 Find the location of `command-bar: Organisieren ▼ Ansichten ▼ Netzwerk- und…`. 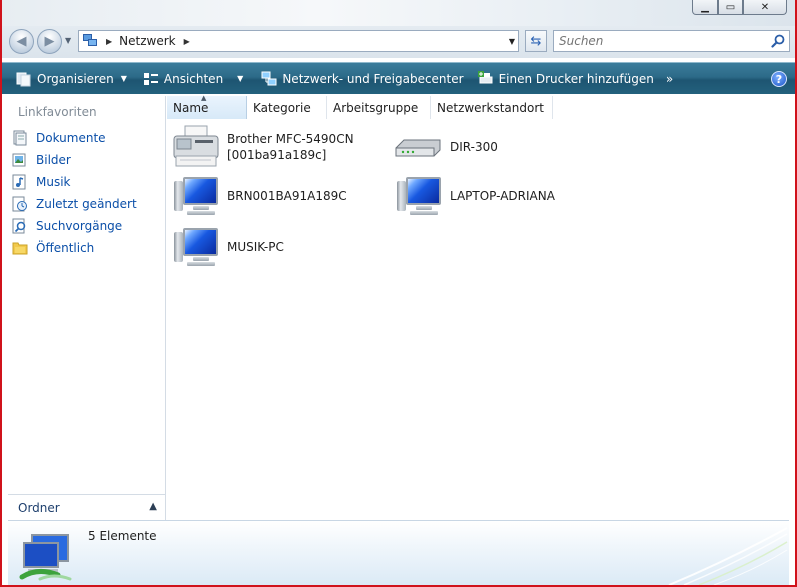

command-bar: Organisieren ▼ Ansichten ▼ Netzwerk- und… is located at coordinates (398, 78).